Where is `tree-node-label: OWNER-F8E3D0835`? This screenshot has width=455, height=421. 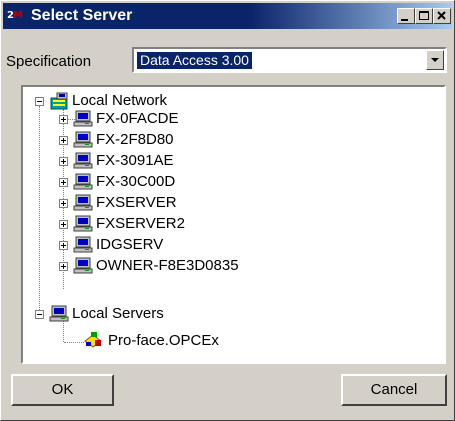 tree-node-label: OWNER-F8E3D0835 is located at coordinates (167, 265).